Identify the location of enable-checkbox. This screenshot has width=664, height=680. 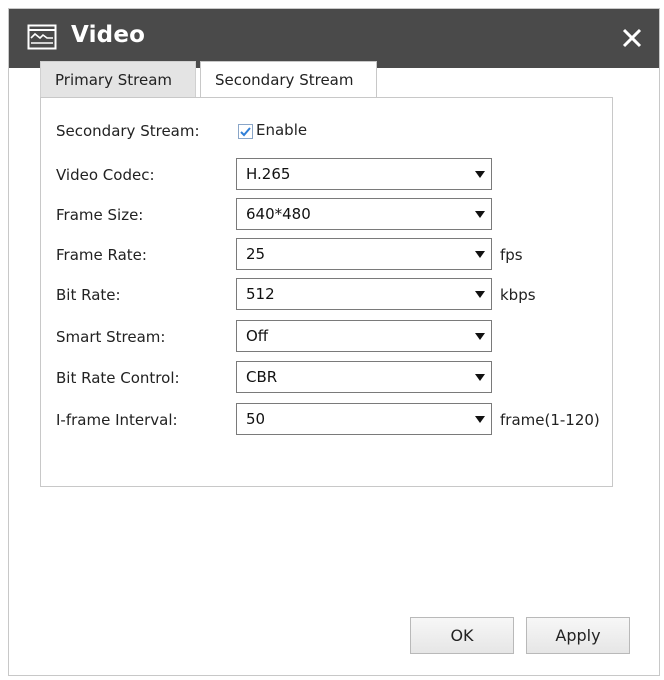
(245, 131).